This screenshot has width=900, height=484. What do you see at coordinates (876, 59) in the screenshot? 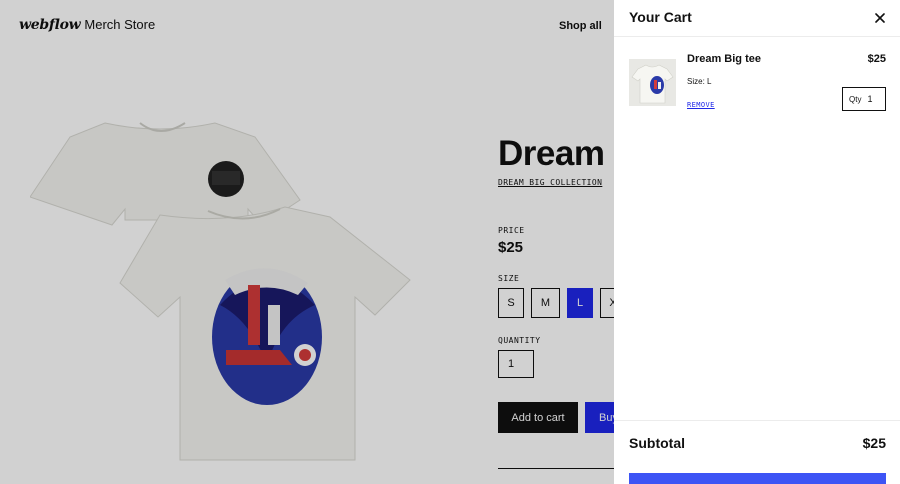
I see `cart-item-price: $25` at bounding box center [876, 59].